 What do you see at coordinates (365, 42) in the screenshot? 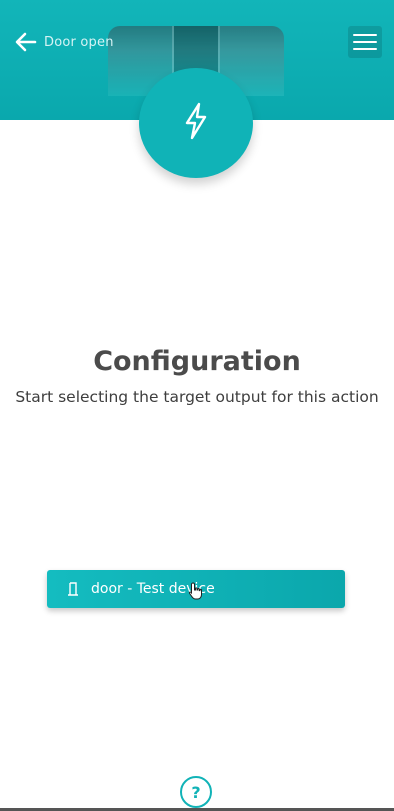
I see `menu-button` at bounding box center [365, 42].